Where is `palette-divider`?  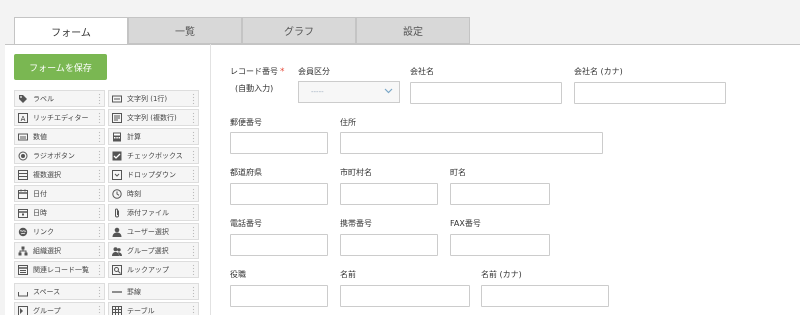 palette-divider is located at coordinates (210, 179).